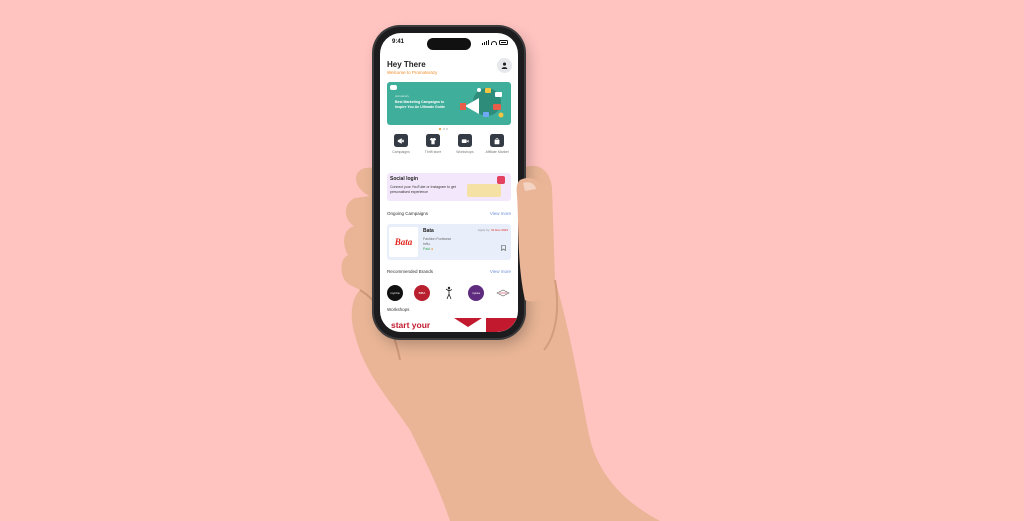  What do you see at coordinates (465, 152) in the screenshot?
I see `quick-action-label: Workshops` at bounding box center [465, 152].